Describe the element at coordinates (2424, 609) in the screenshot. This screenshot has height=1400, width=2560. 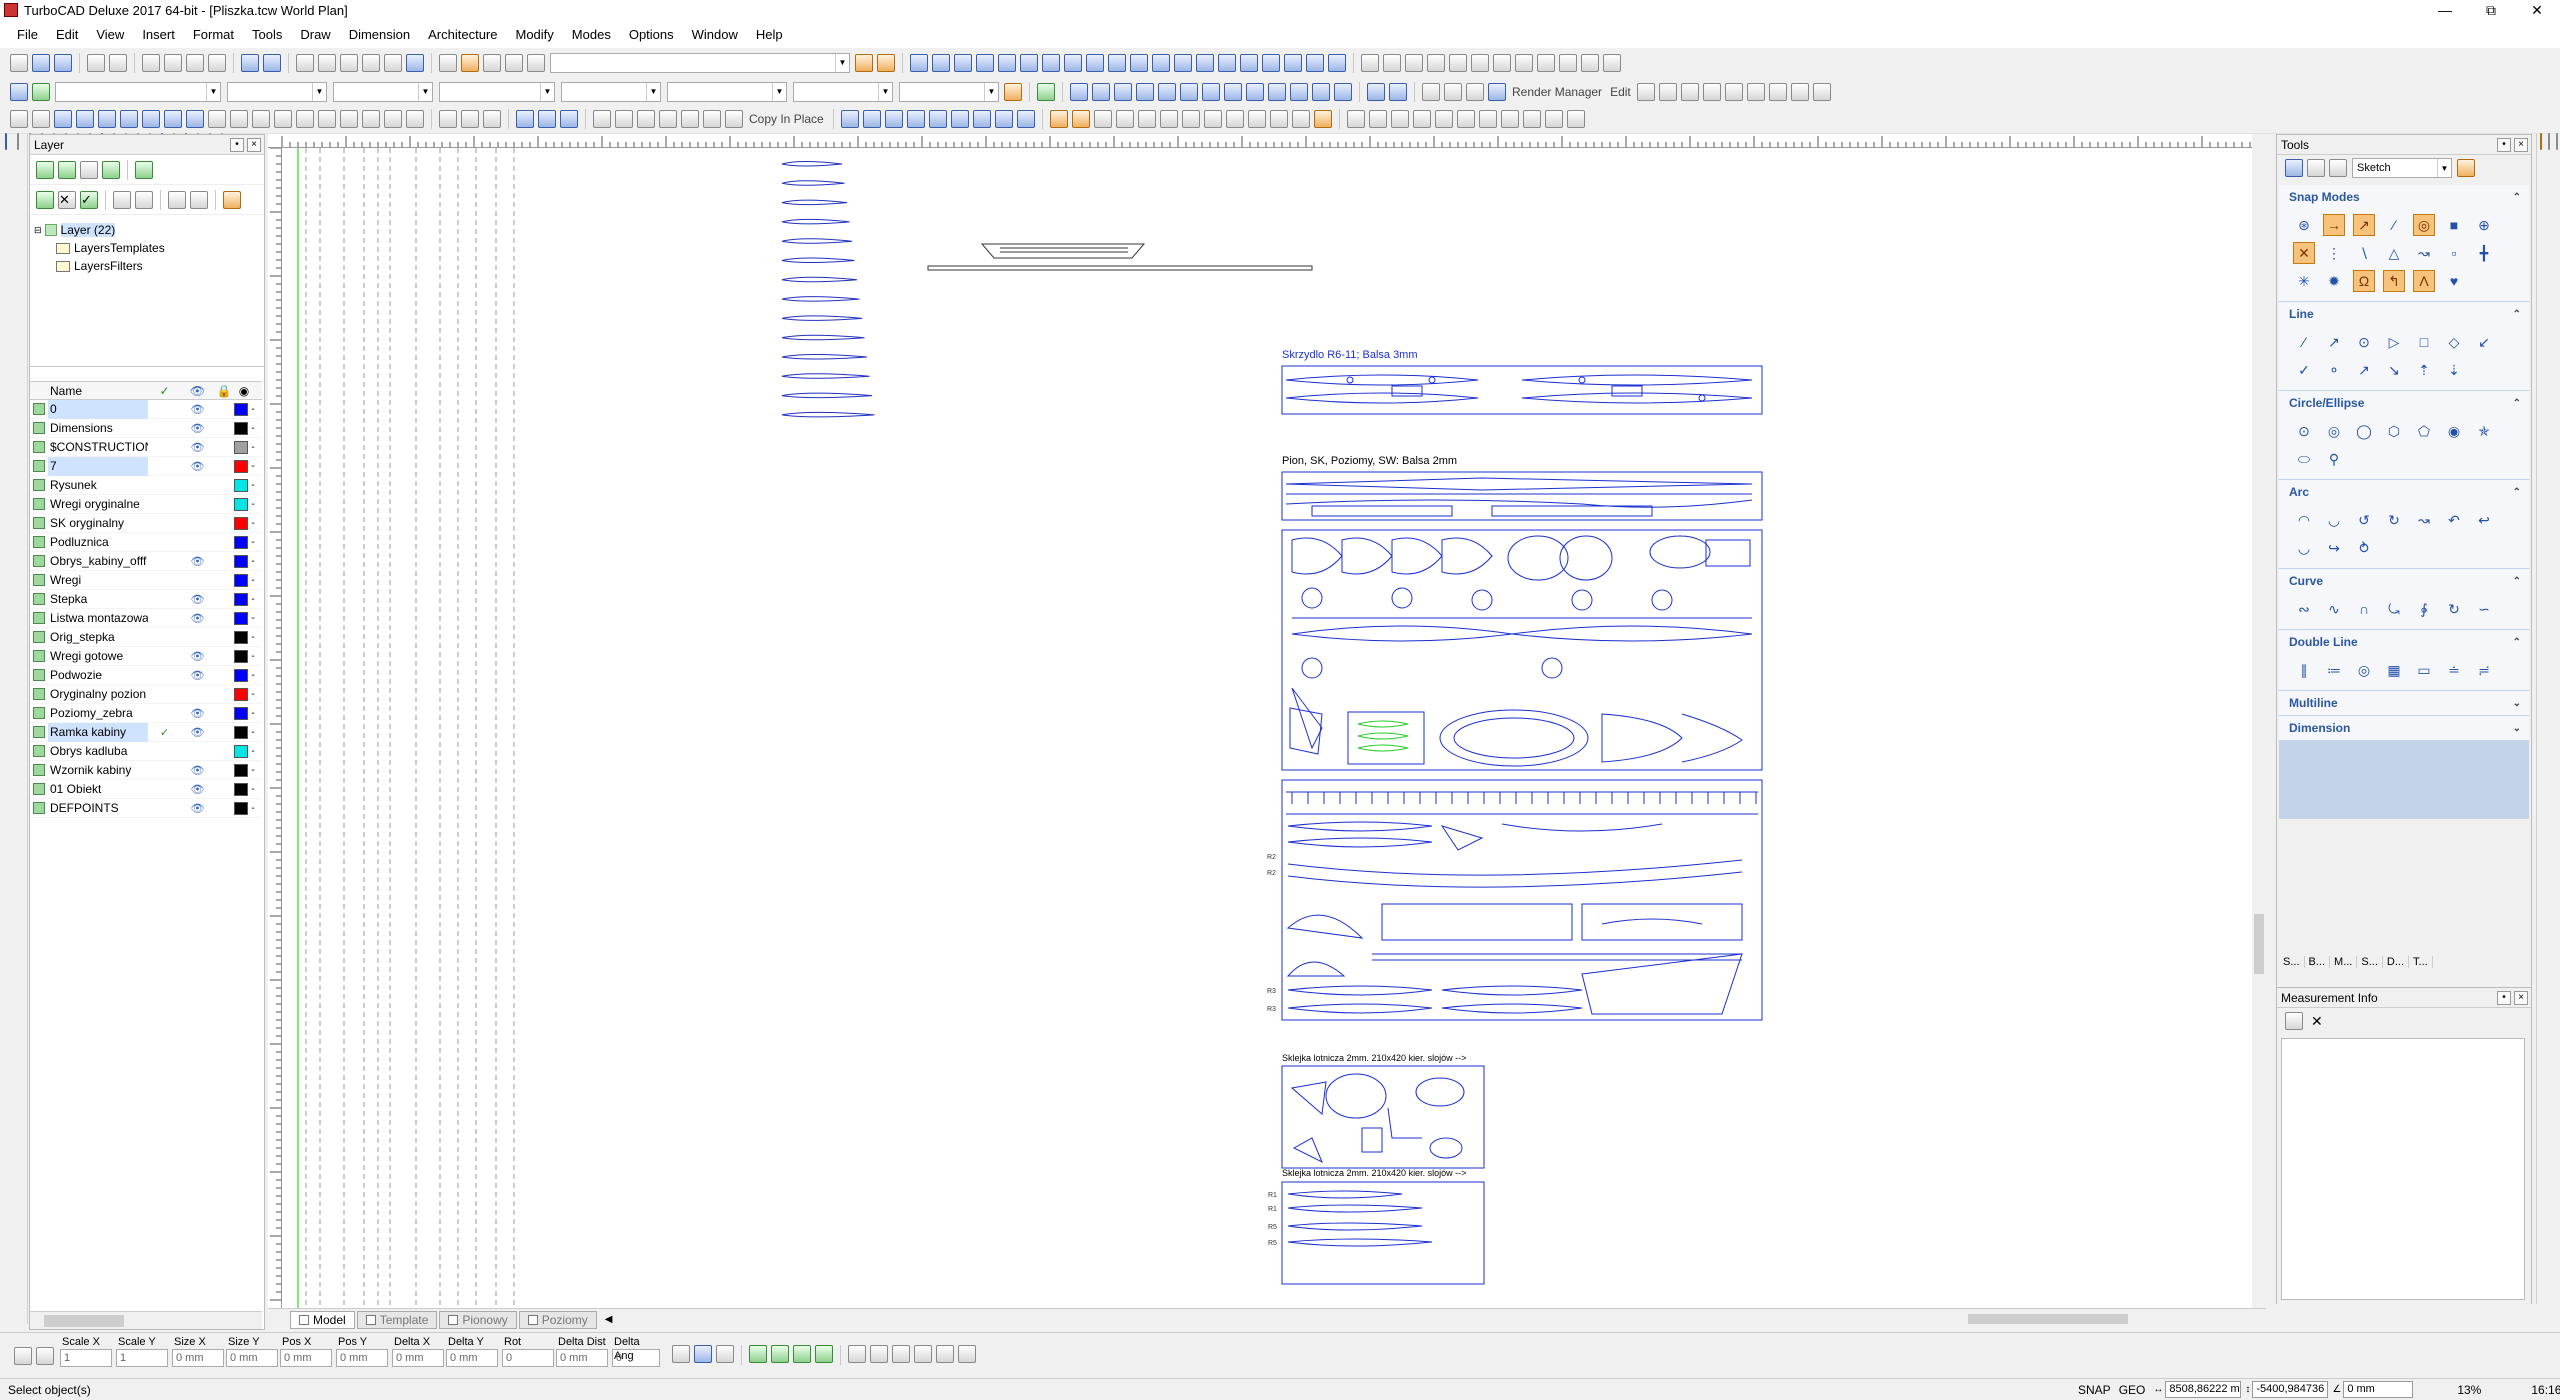
I see `curve-tool-5-icon: ∲` at that location.